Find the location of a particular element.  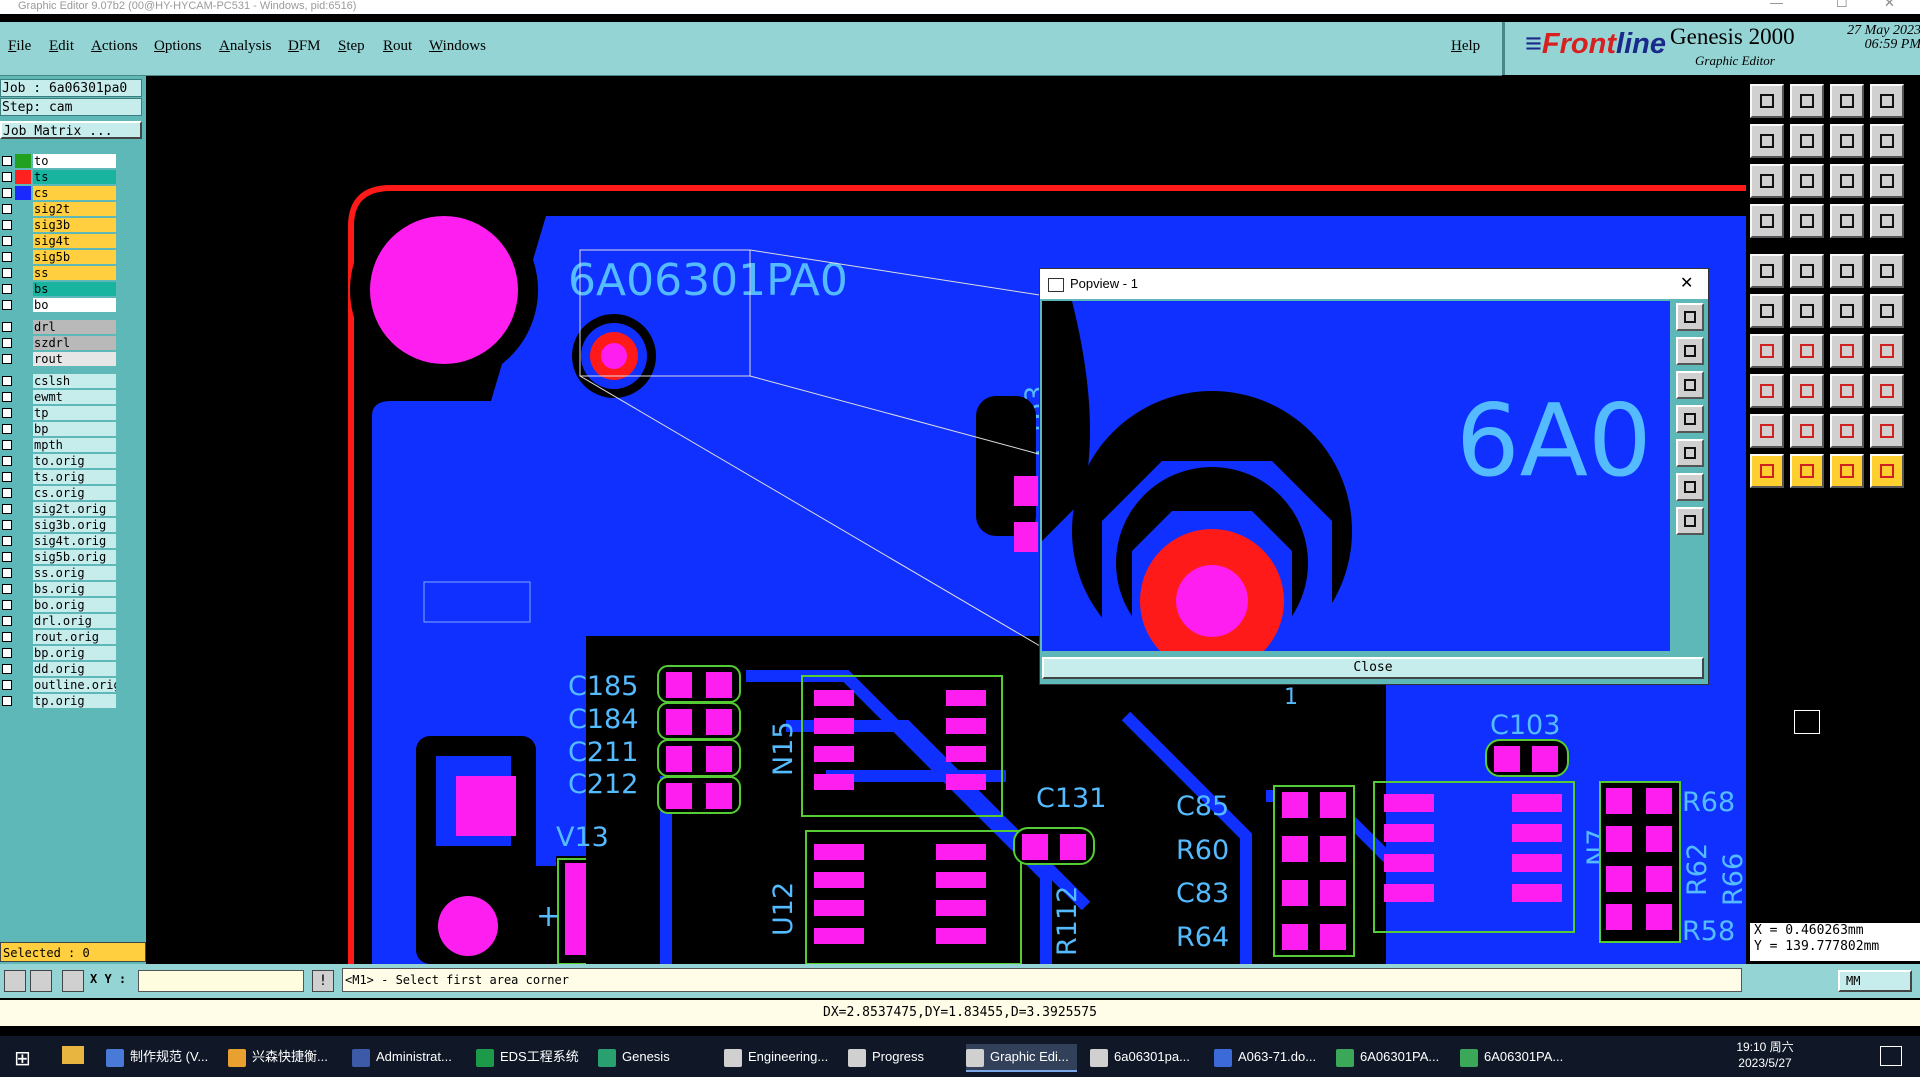

layer-row-cs: cs is located at coordinates (58, 193).